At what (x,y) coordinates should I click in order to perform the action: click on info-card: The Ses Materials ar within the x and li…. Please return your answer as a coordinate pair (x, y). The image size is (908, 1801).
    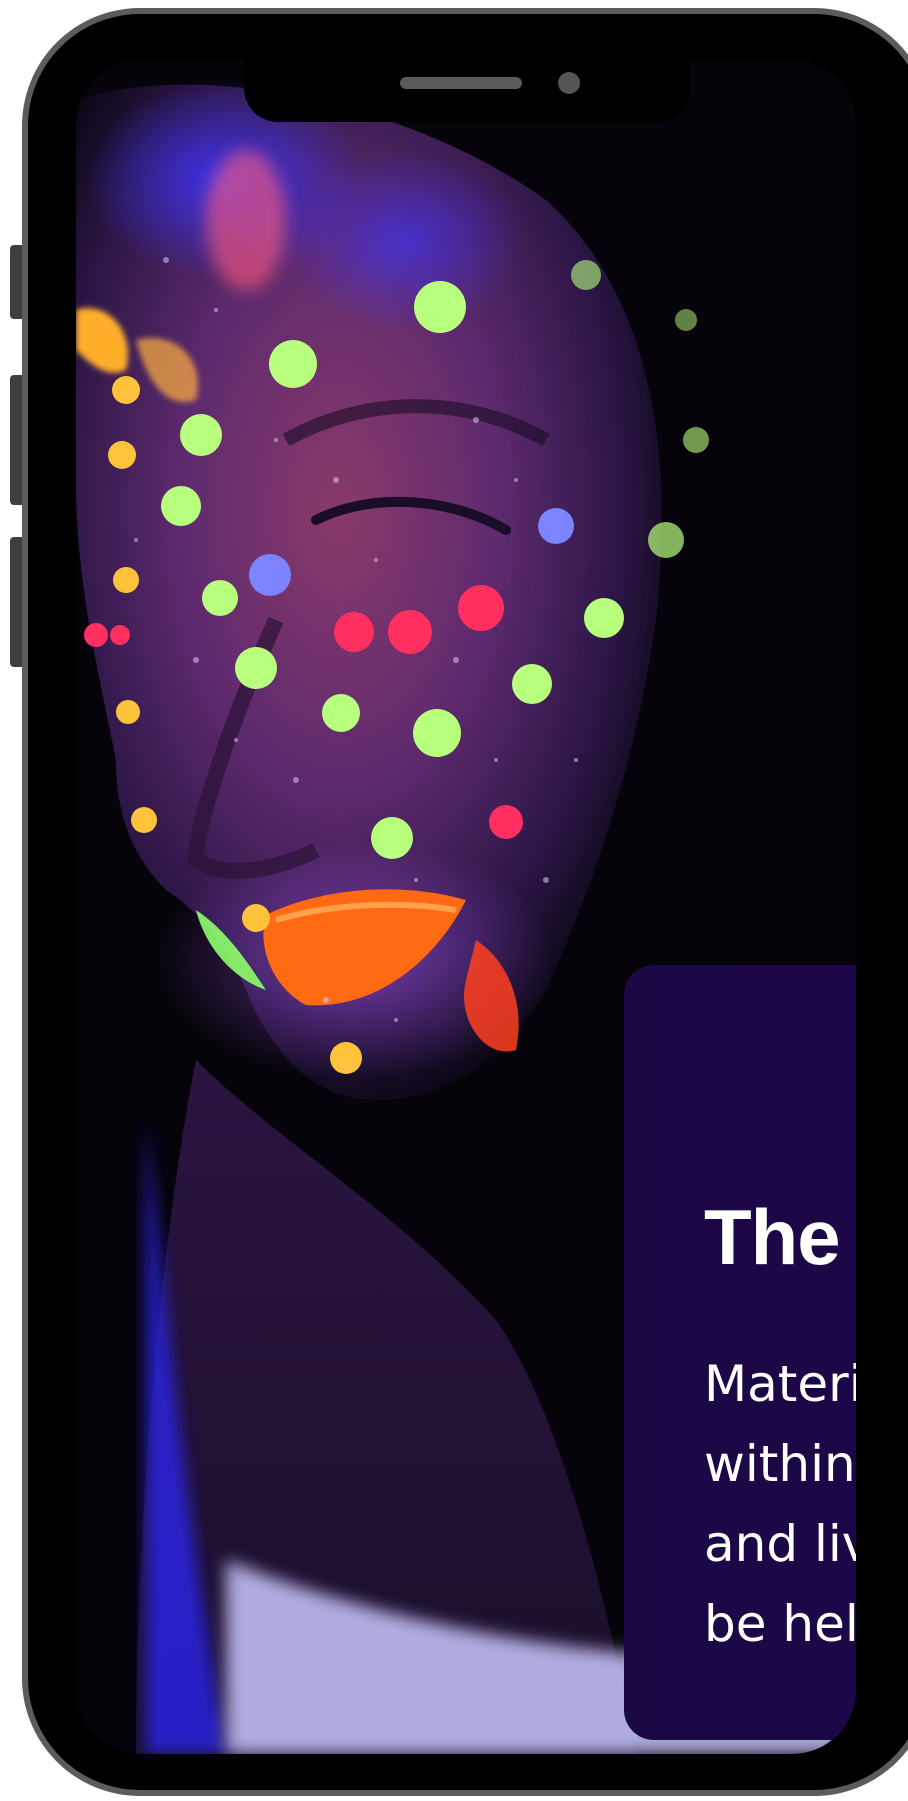
    Looking at the image, I should click on (740, 1352).